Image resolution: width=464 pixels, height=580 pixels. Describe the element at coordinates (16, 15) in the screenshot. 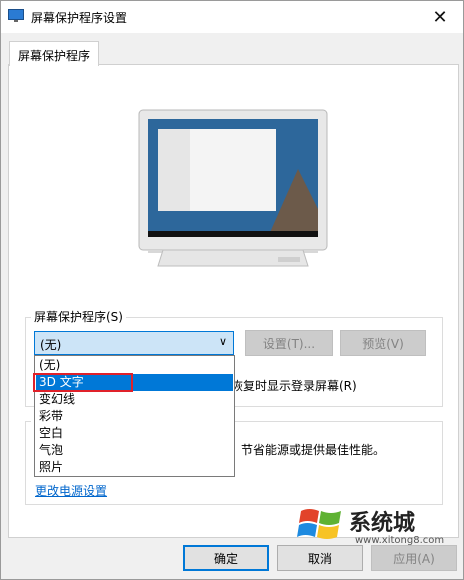

I see `screensaver-app-icon` at that location.